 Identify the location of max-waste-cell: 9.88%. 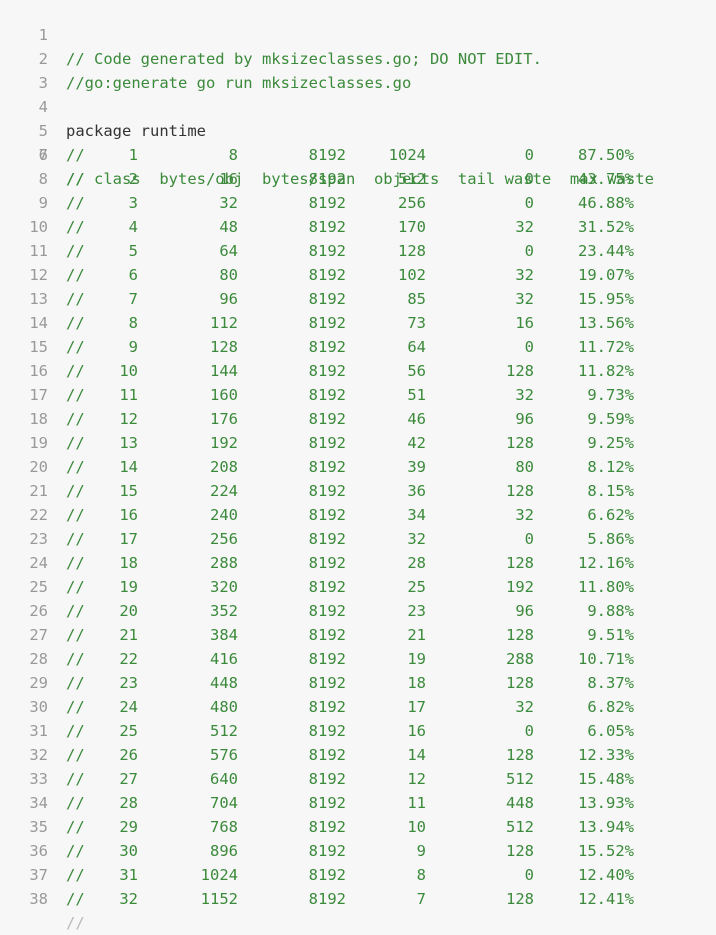
(610, 611).